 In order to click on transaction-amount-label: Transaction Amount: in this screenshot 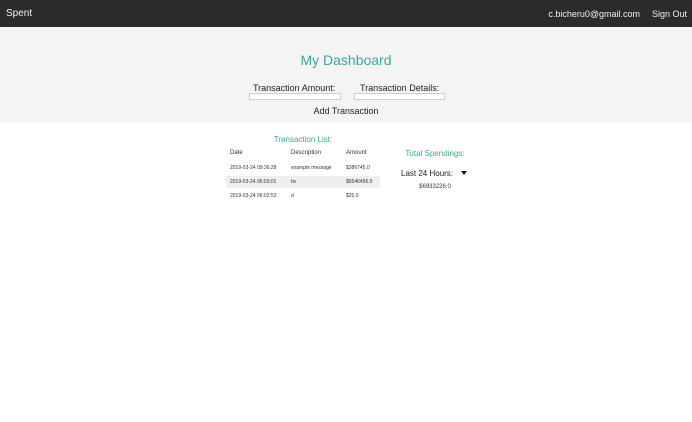, I will do `click(294, 88)`.